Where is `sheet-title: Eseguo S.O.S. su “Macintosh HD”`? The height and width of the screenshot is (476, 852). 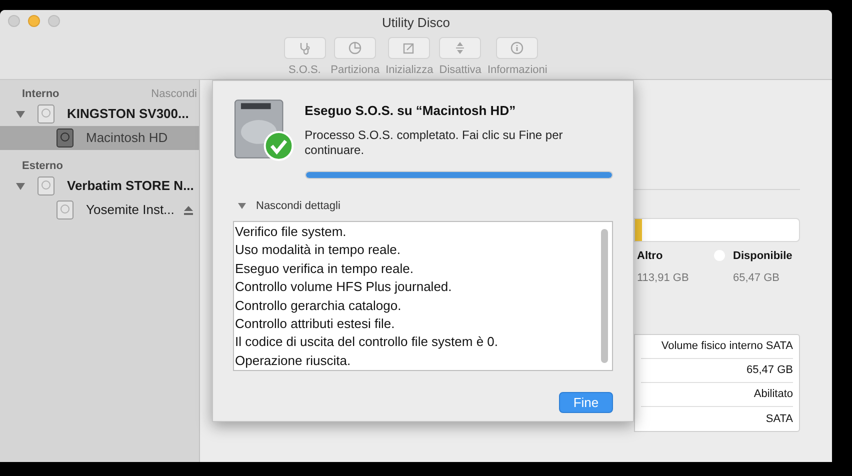
sheet-title: Eseguo S.O.S. su “Macintosh HD” is located at coordinates (410, 111).